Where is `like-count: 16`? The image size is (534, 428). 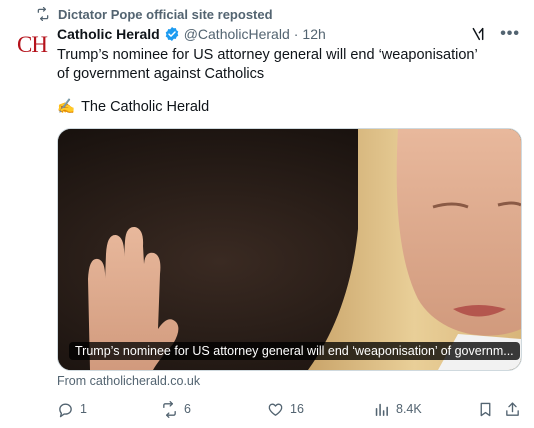 like-count: 16 is located at coordinates (297, 409).